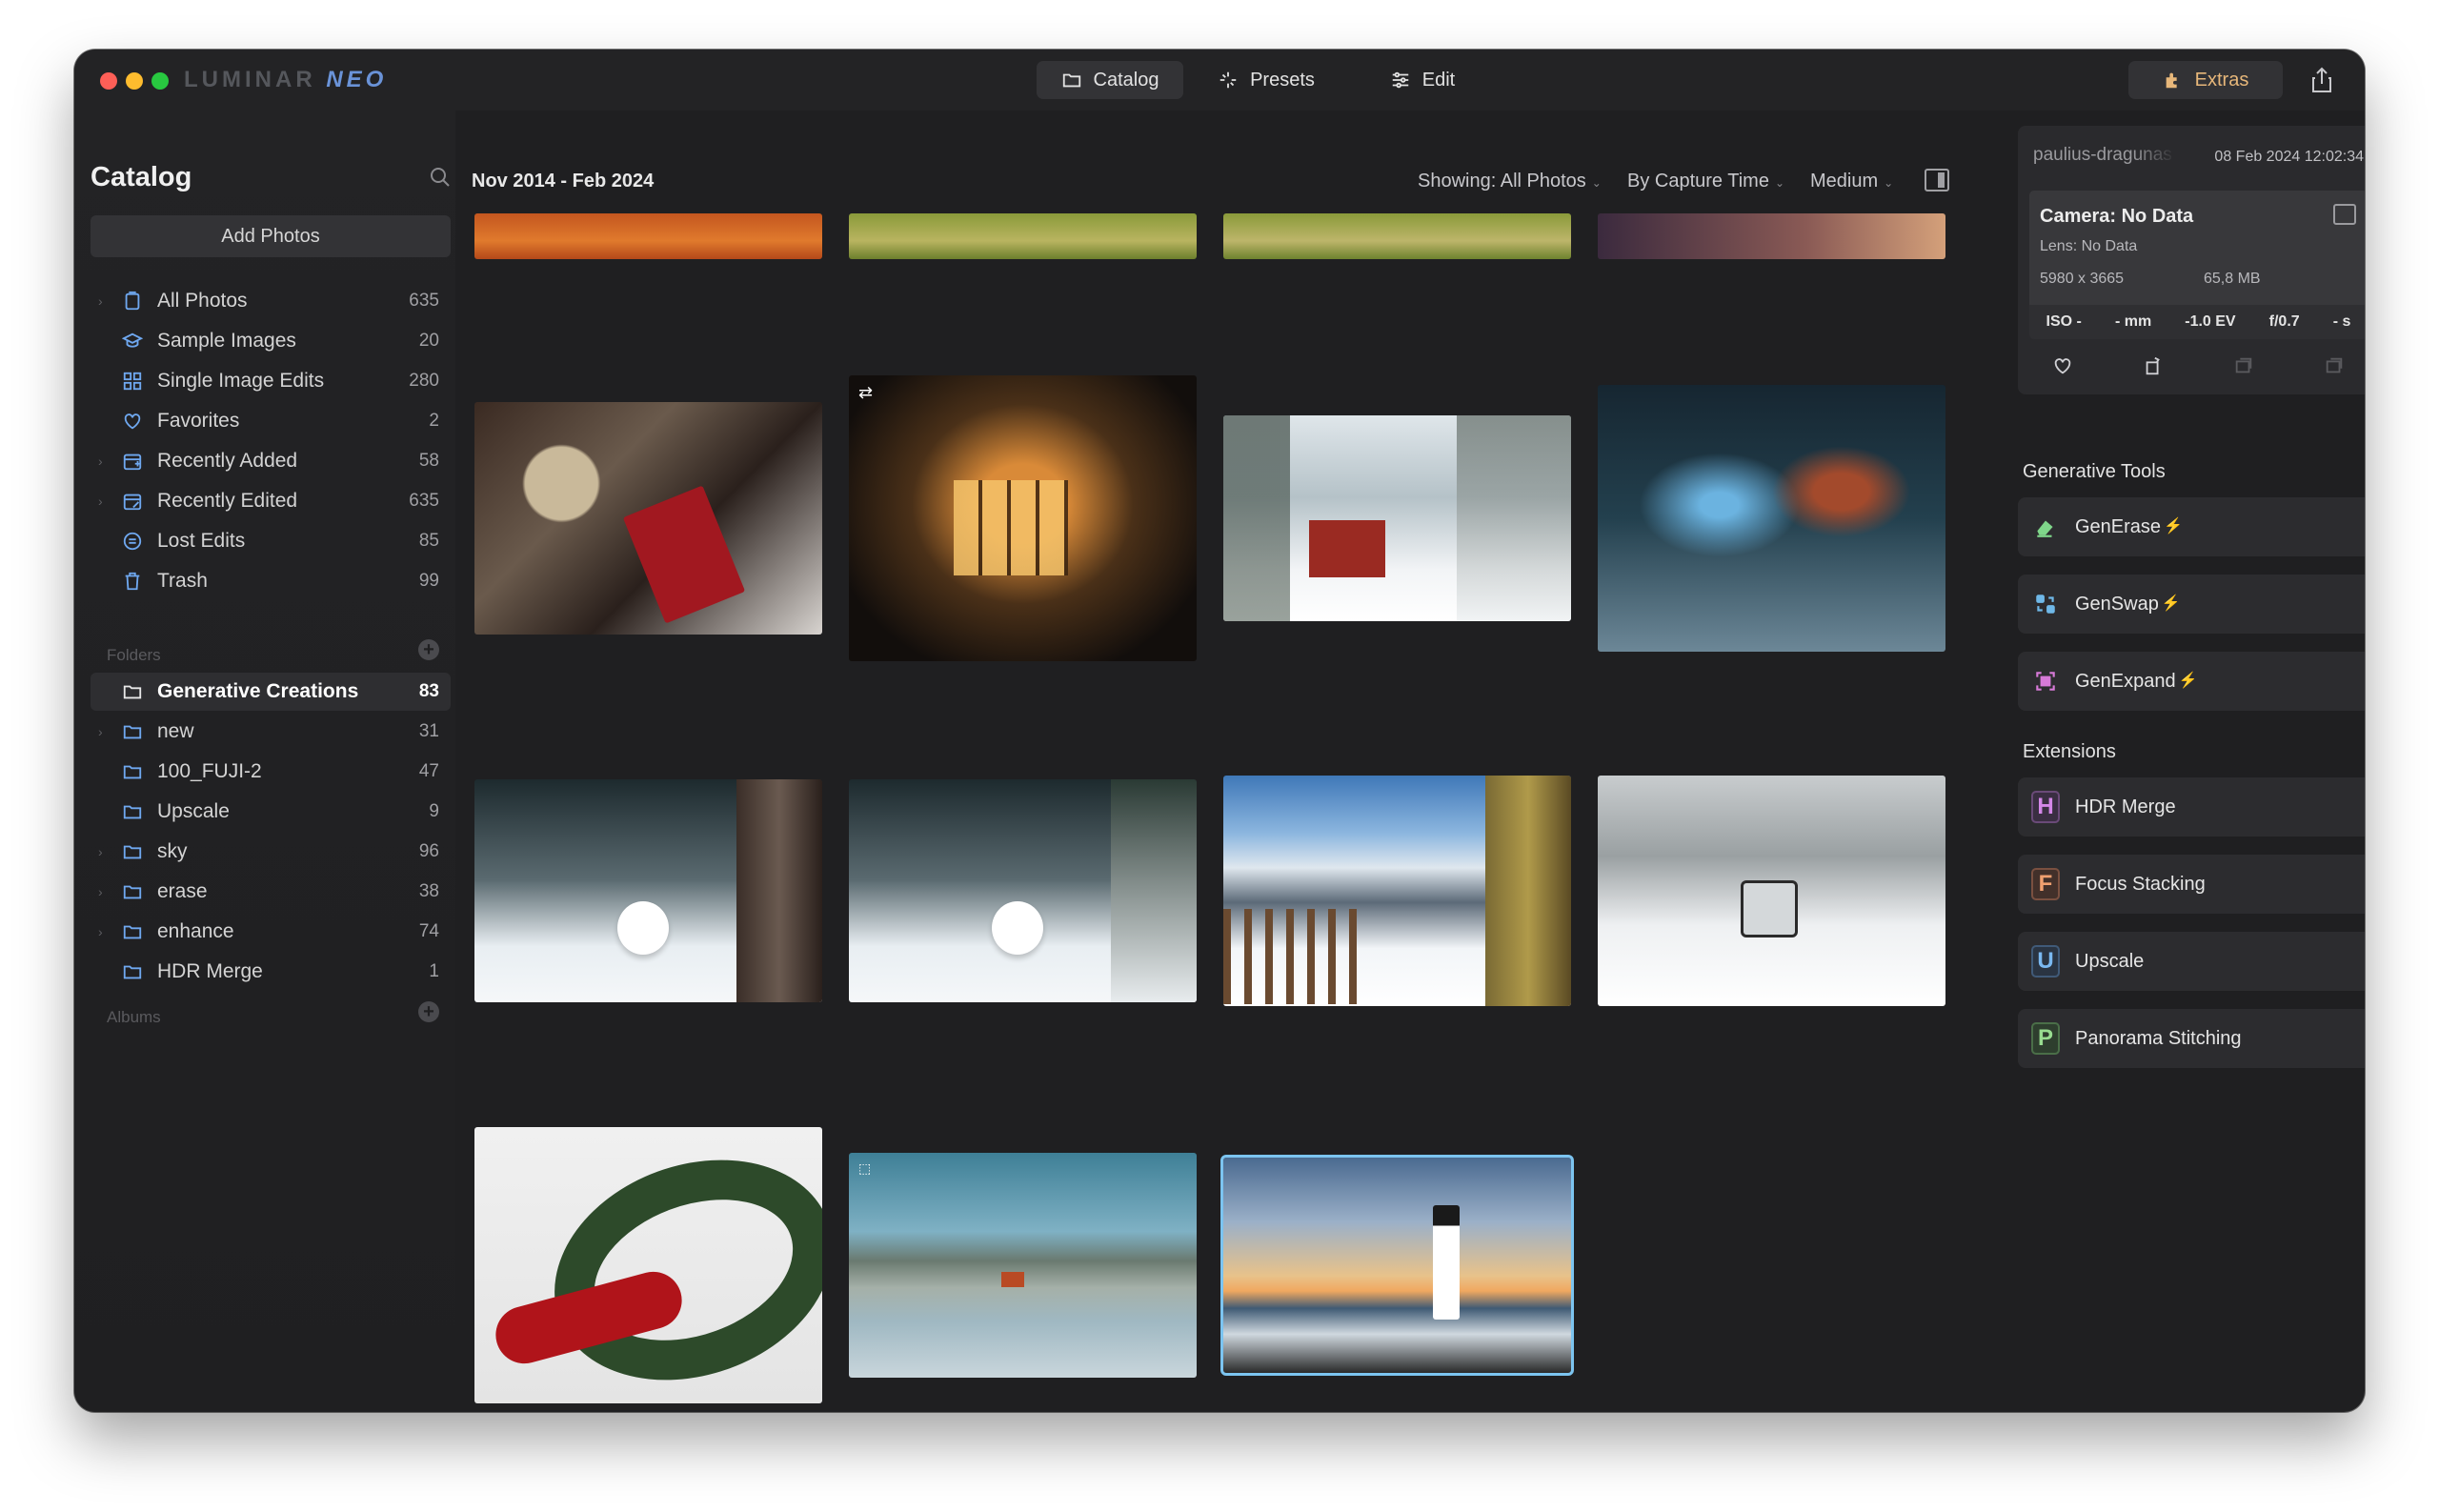  Describe the element at coordinates (1771, 518) in the screenshot. I see `photo-night-street` at that location.